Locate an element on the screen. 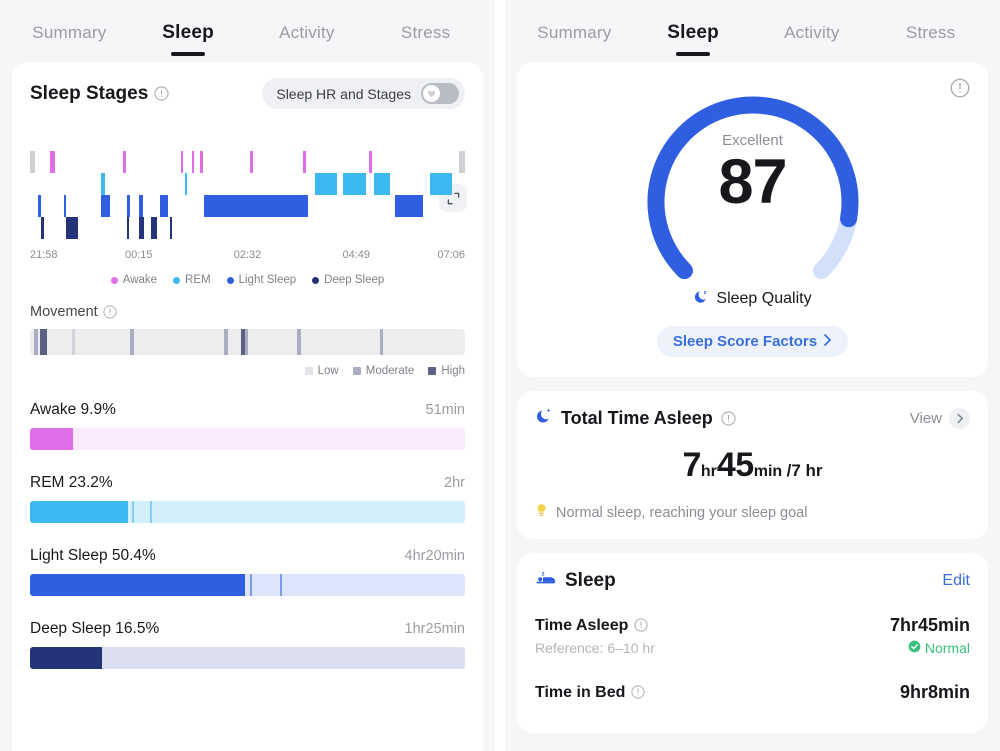  time-in-bed-key: Time in Bed is located at coordinates (590, 693).